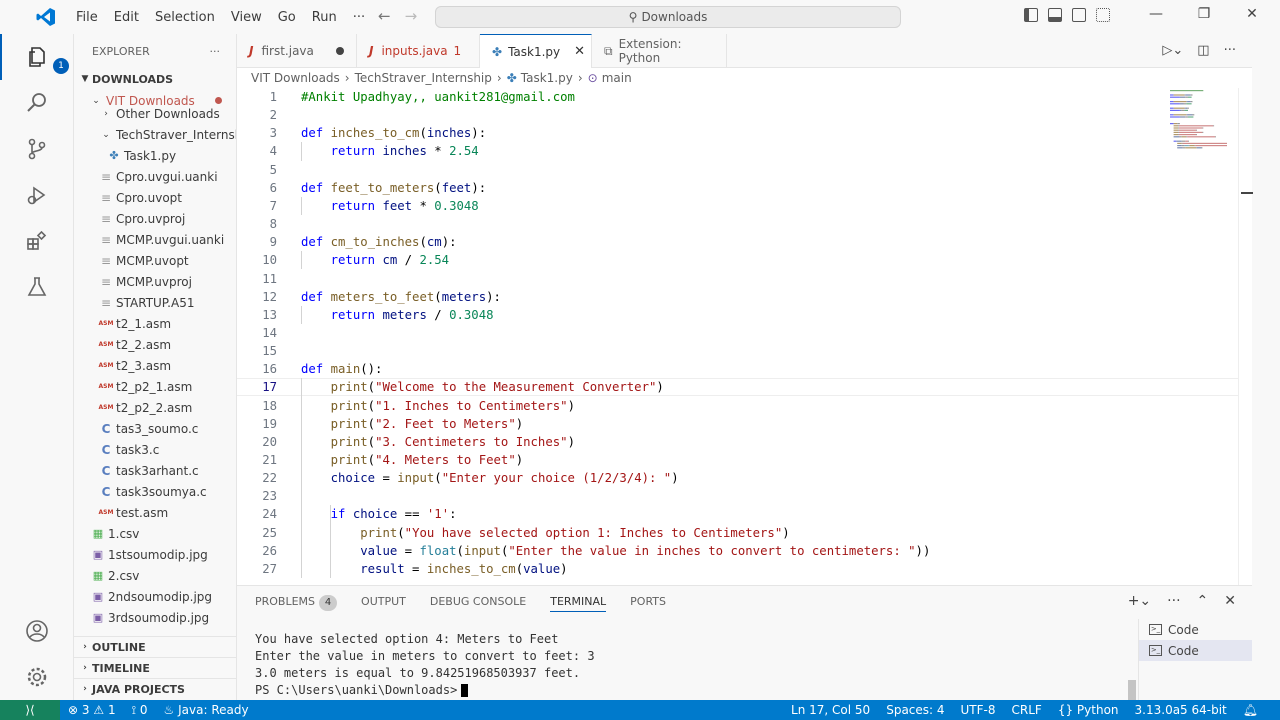  I want to click on close-panel-icon: ✕, so click(1230, 601).